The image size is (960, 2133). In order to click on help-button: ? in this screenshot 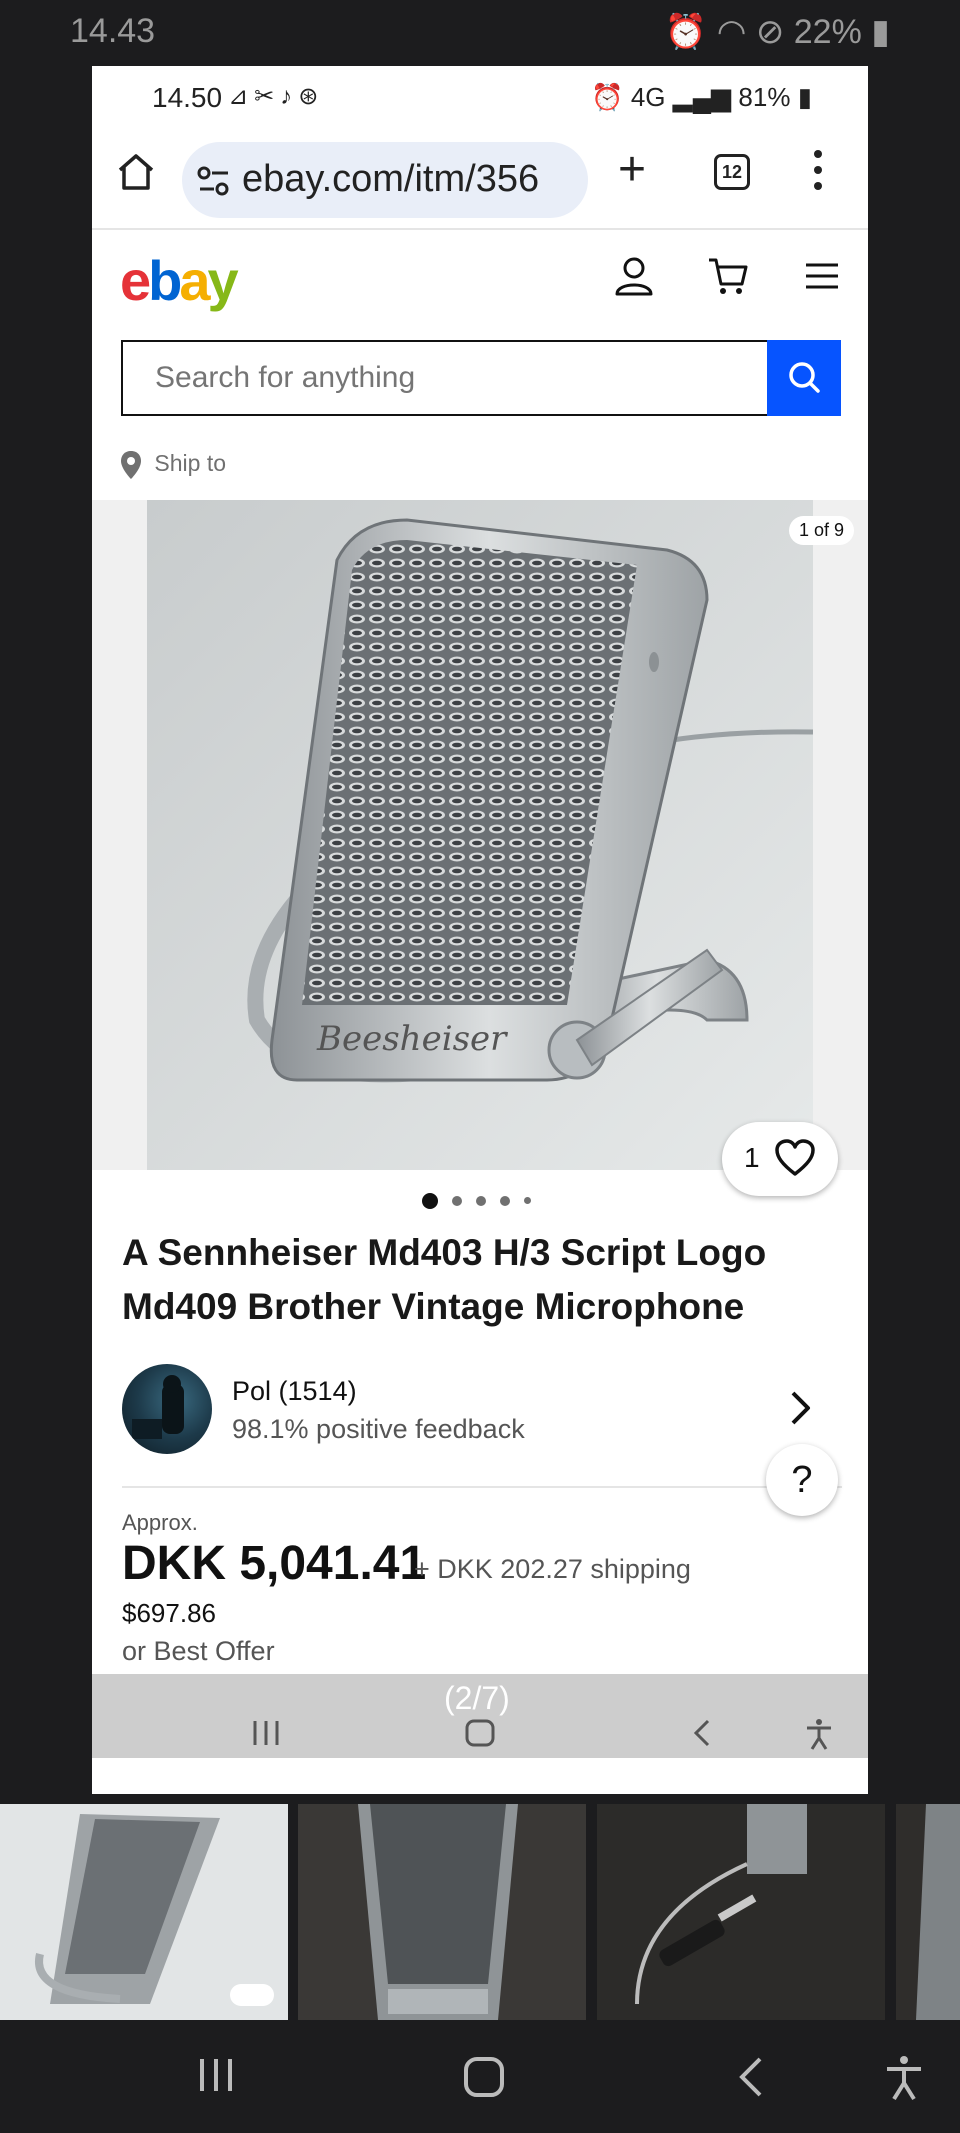, I will do `click(802, 1480)`.